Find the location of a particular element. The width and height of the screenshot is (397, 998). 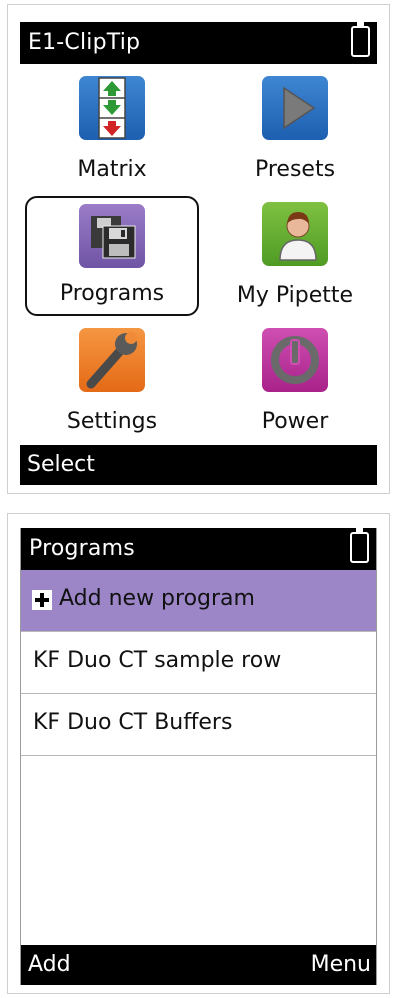

matrix-icon is located at coordinates (112, 108).